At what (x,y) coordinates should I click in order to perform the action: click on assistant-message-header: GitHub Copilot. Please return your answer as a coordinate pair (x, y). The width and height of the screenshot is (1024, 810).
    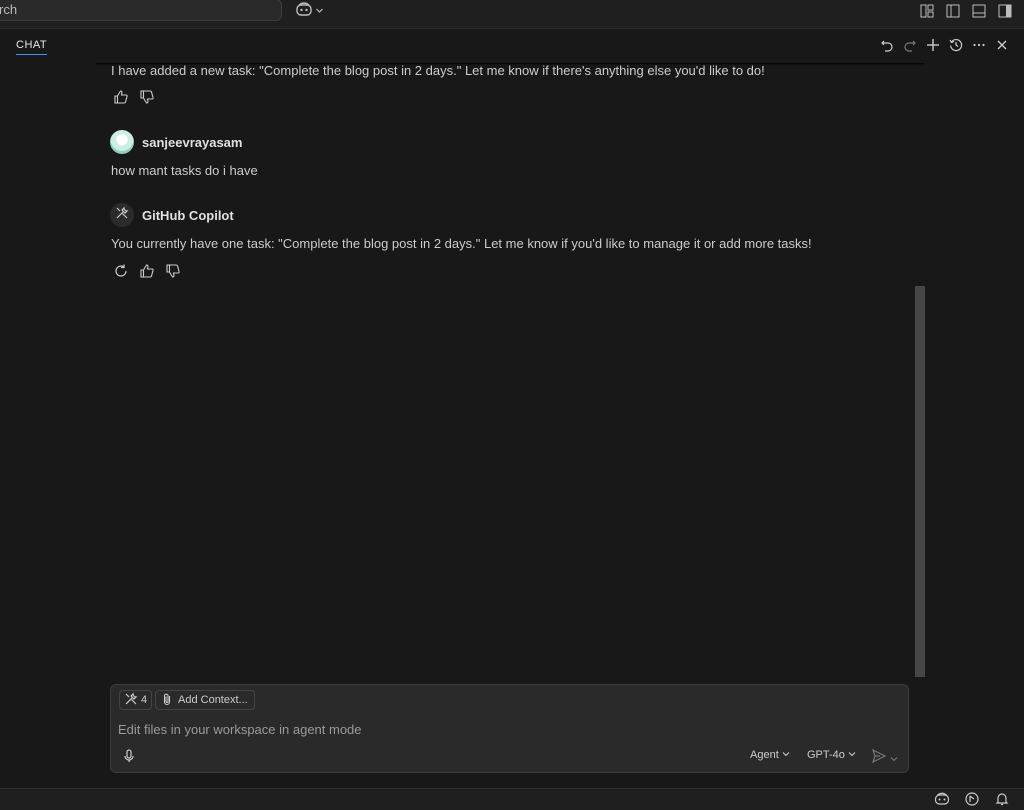
    Looking at the image, I should click on (172, 215).